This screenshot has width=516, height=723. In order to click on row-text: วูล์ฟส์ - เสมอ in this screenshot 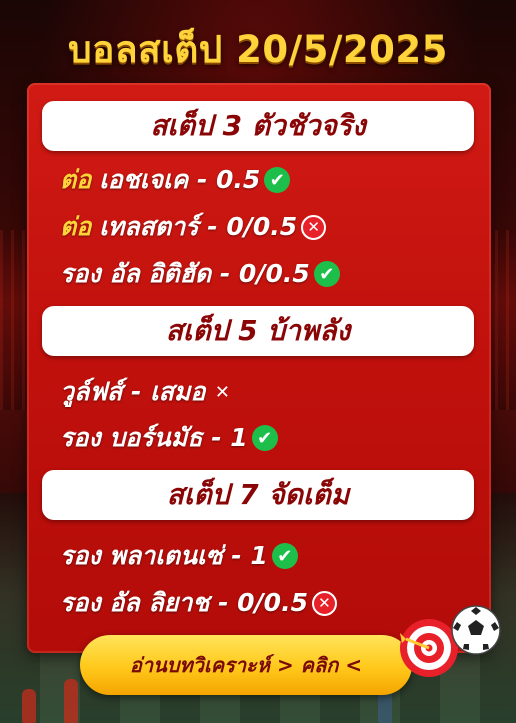, I will do `click(133, 391)`.